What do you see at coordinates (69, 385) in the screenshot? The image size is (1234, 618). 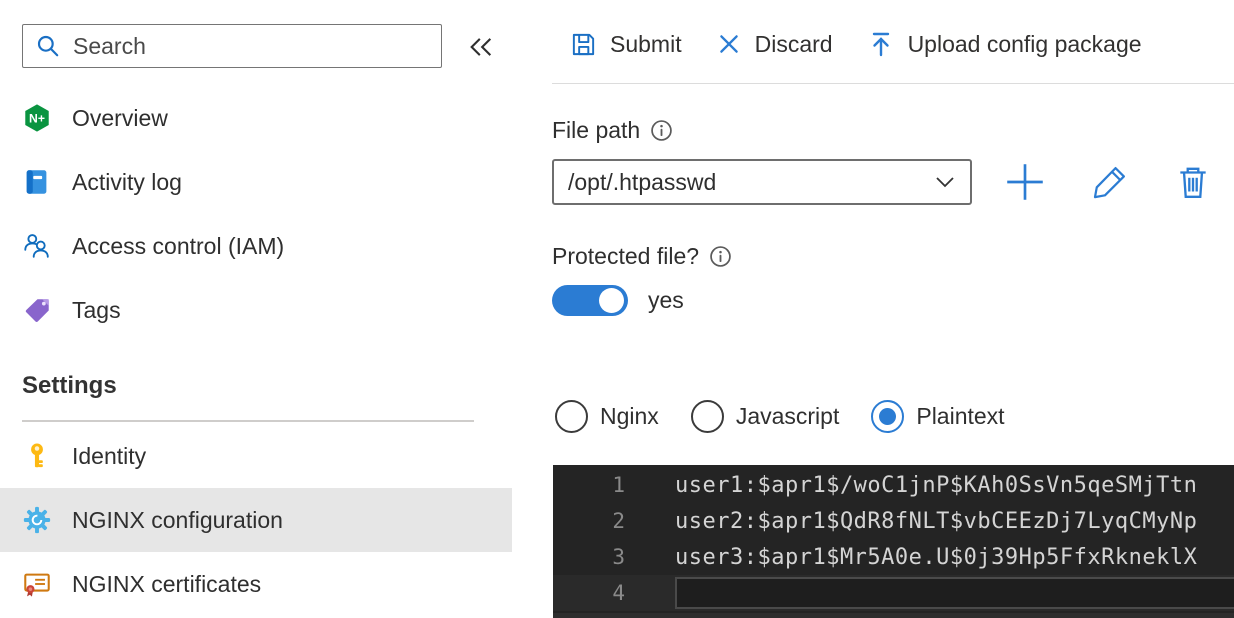 I see `settings-section-heading: Settings` at bounding box center [69, 385].